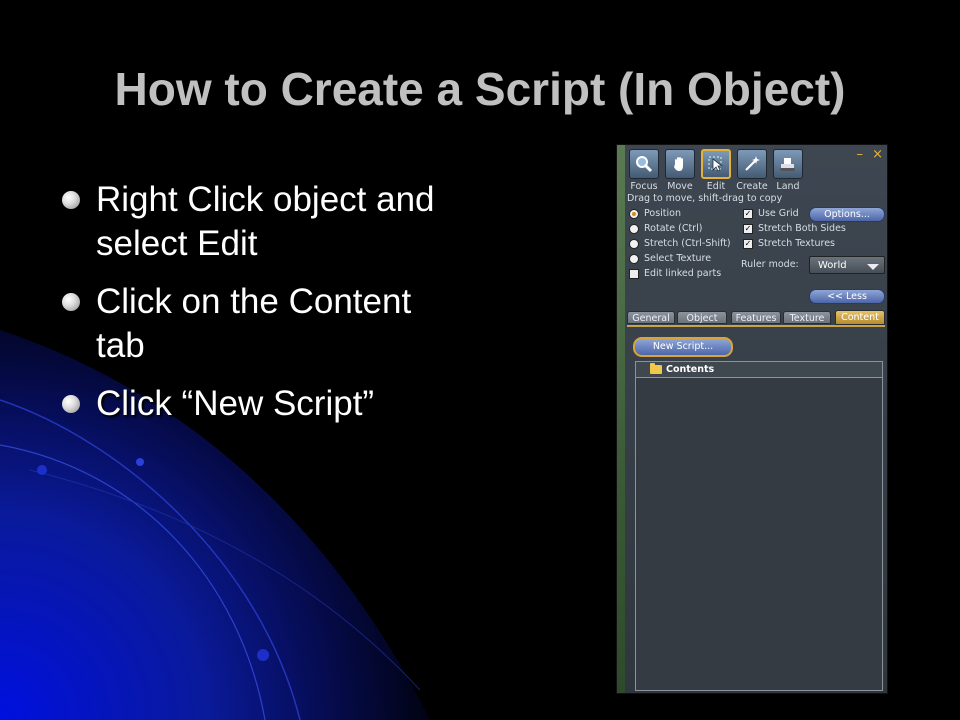 This screenshot has height=720, width=960. I want to click on radio-position: Position, so click(655, 213).